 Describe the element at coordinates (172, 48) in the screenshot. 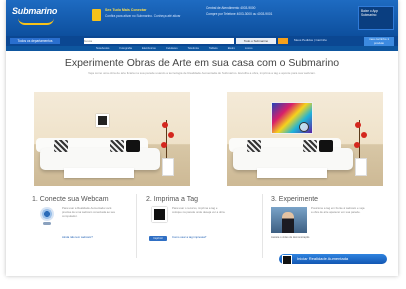

I see `nav-link: Celulares` at that location.